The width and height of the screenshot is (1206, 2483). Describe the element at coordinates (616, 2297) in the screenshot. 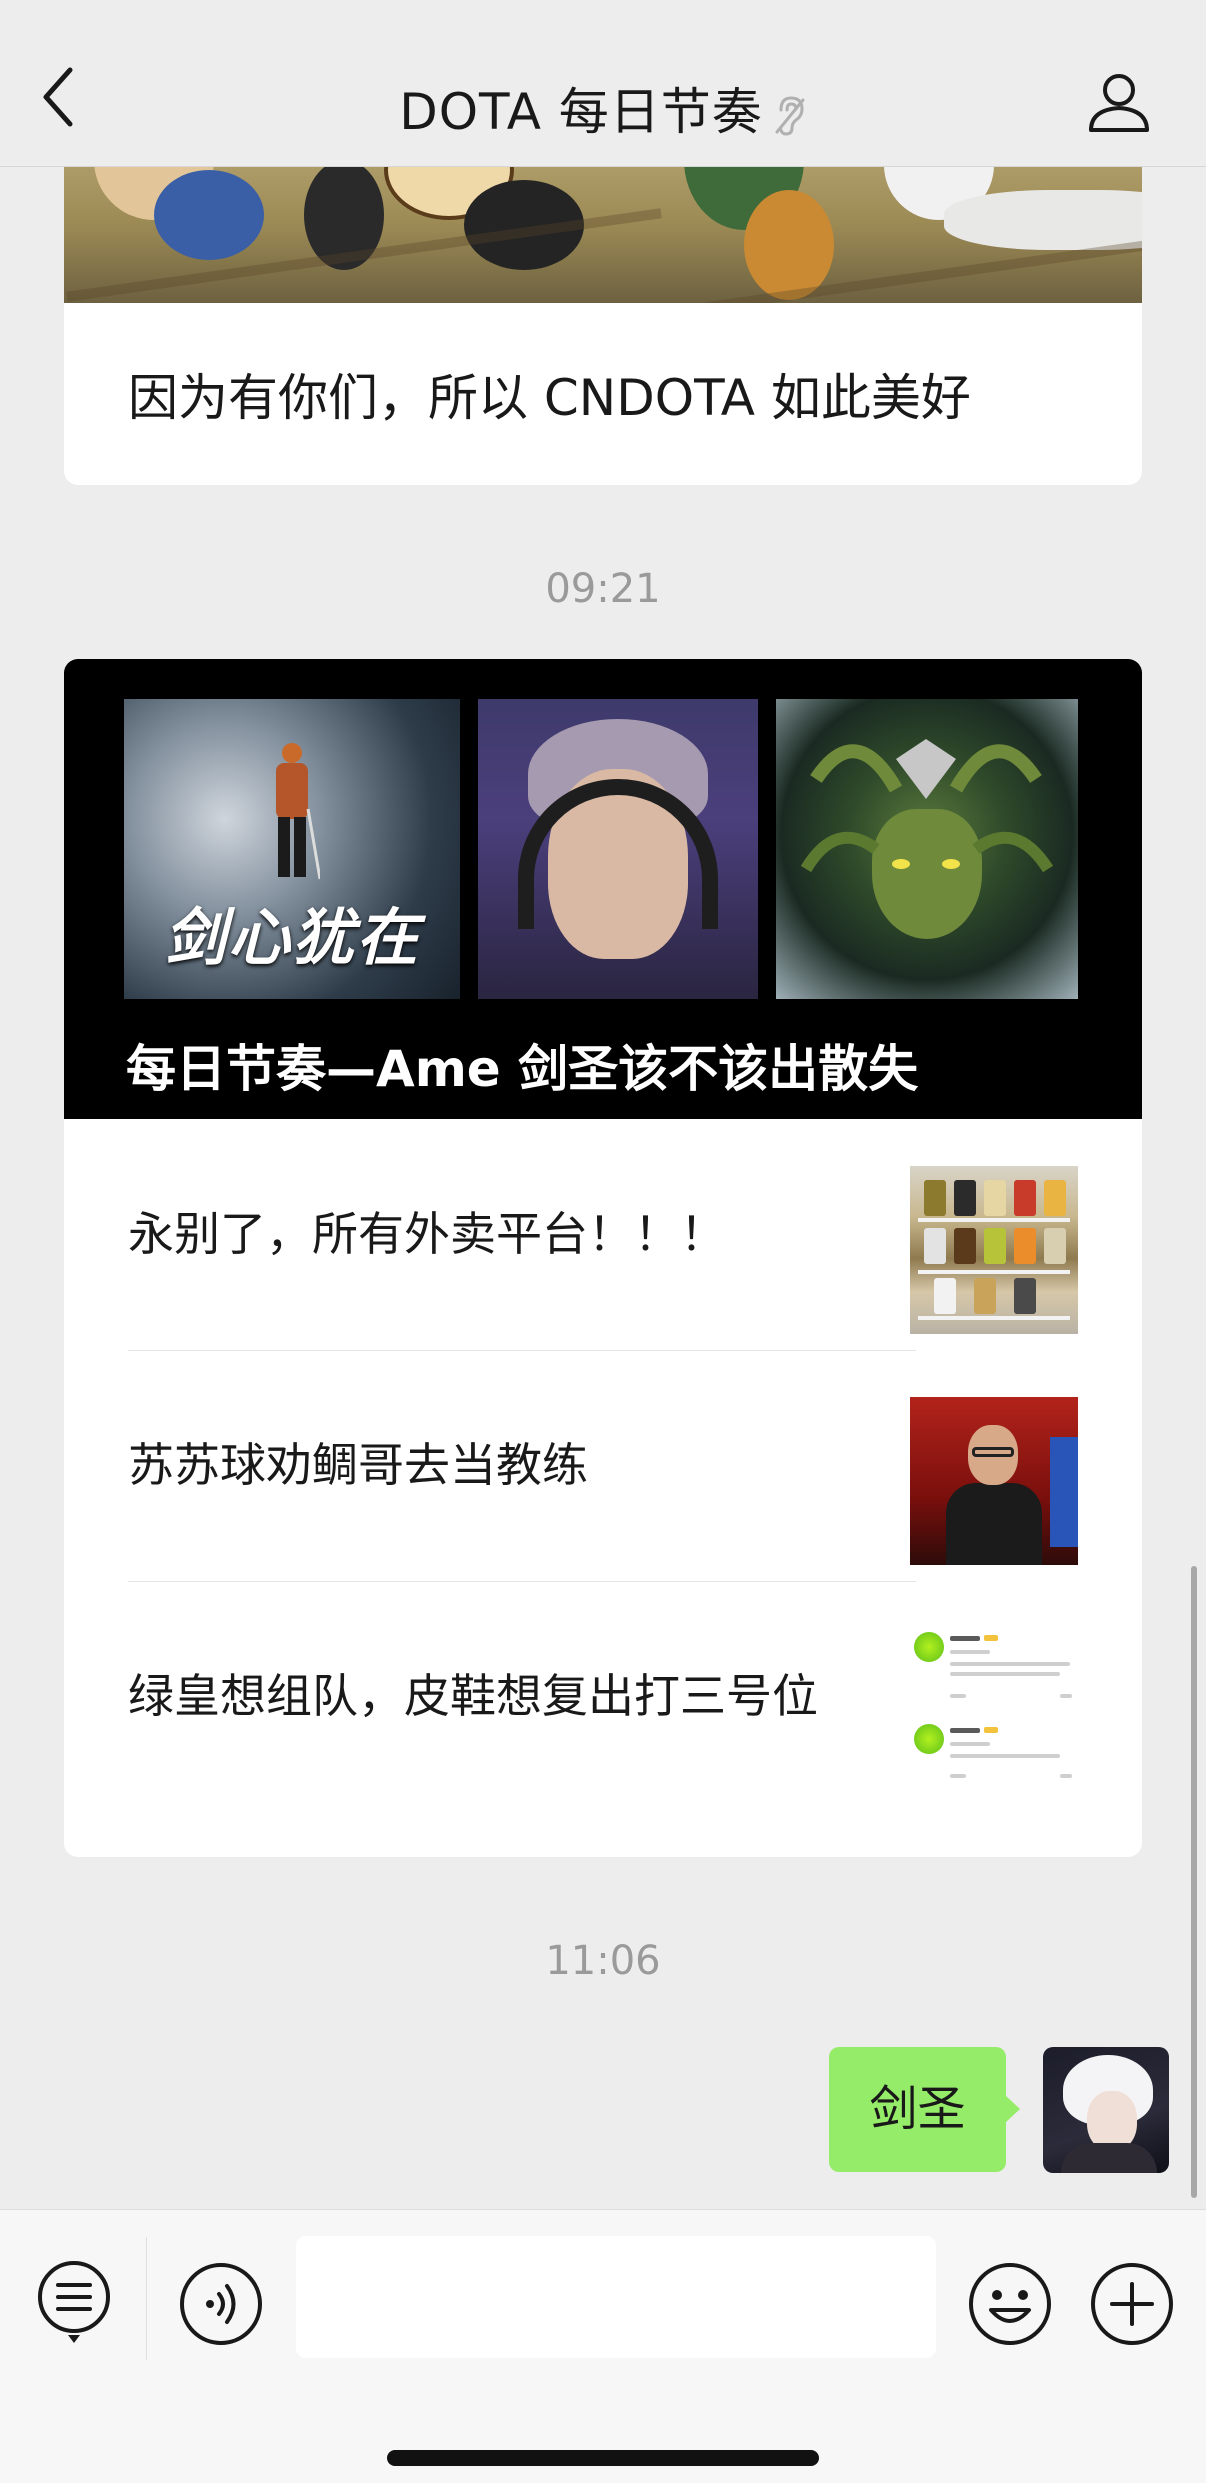

I see `message-text-input` at that location.